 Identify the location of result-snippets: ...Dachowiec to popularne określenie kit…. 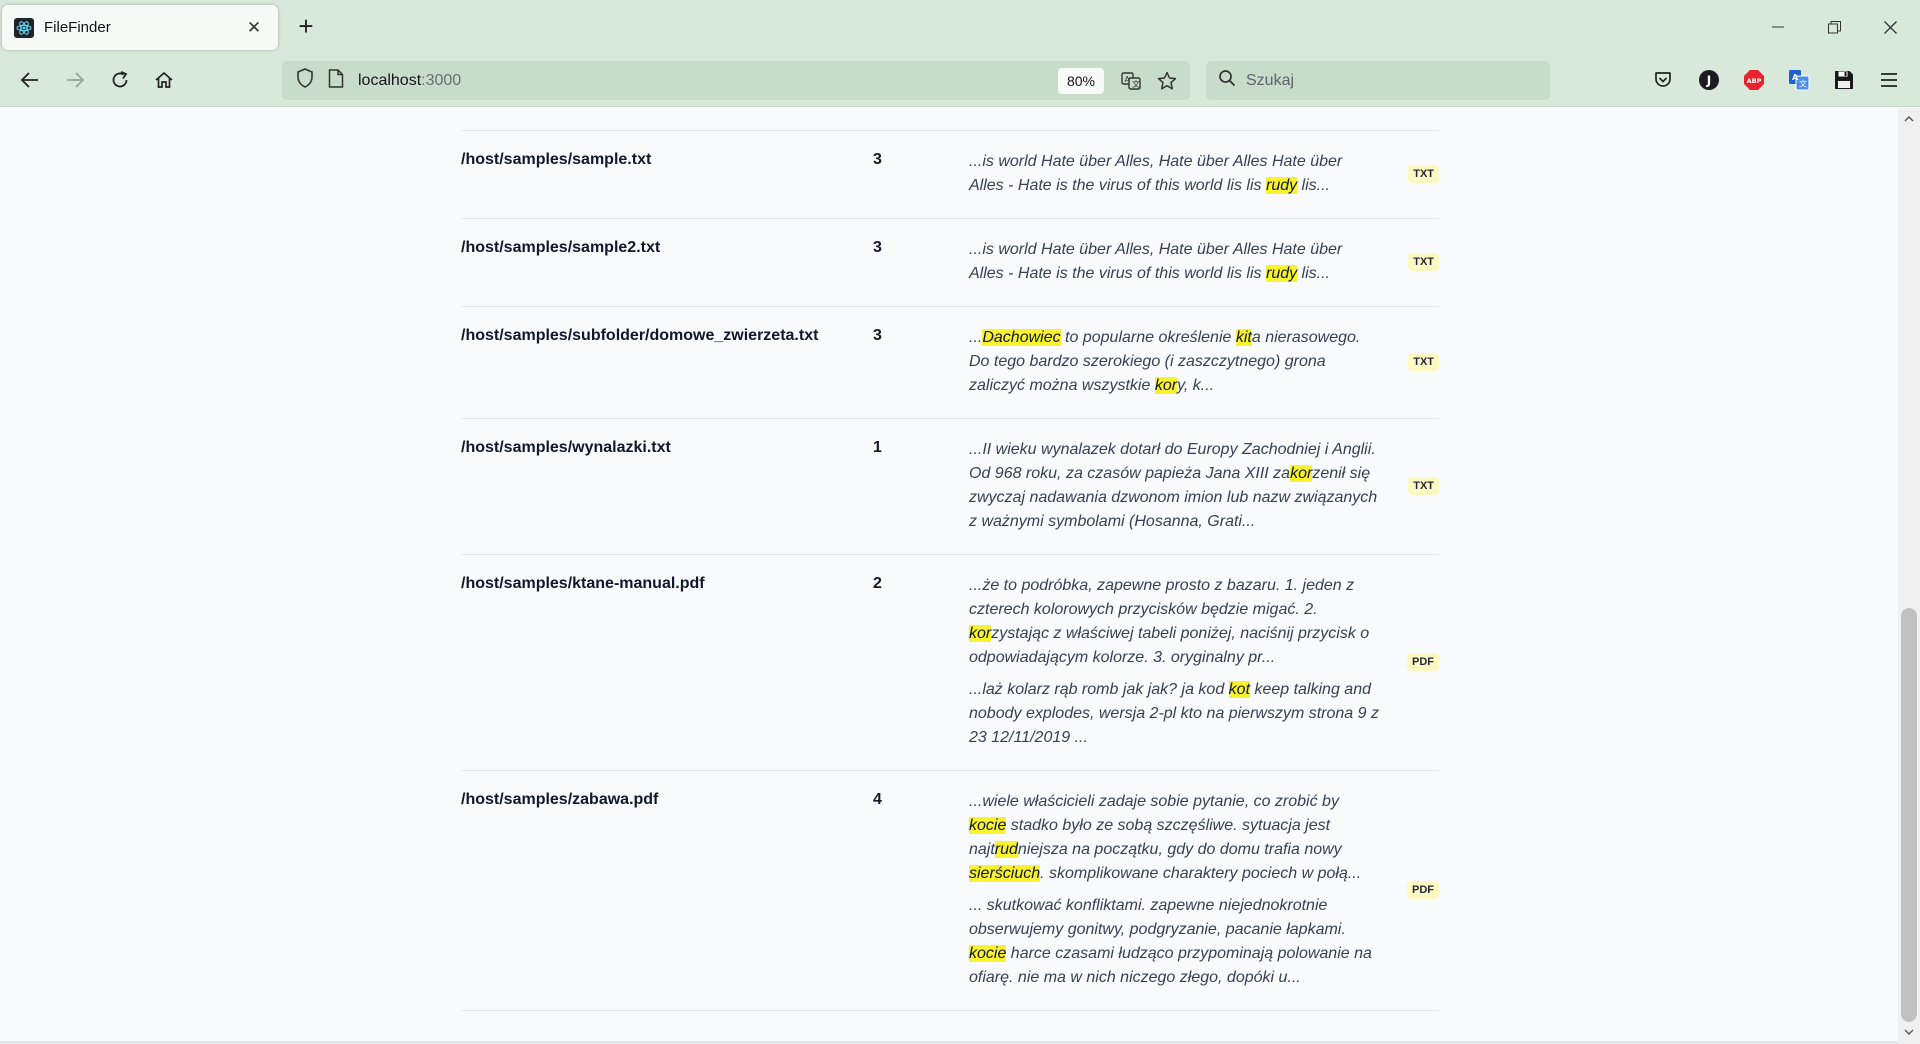
(1174, 362).